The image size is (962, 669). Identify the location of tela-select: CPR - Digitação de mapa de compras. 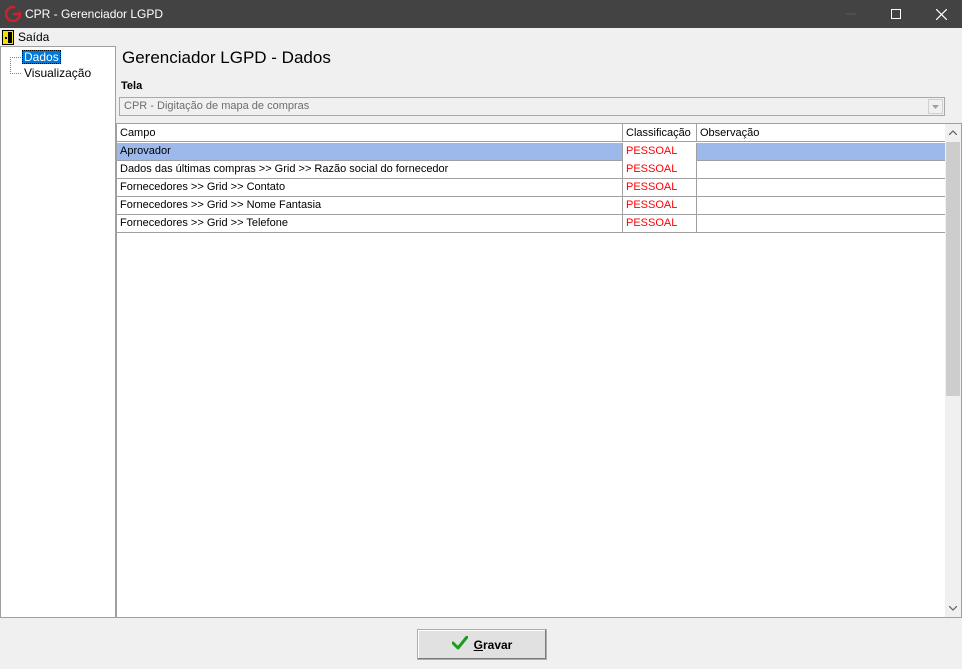
(532, 106).